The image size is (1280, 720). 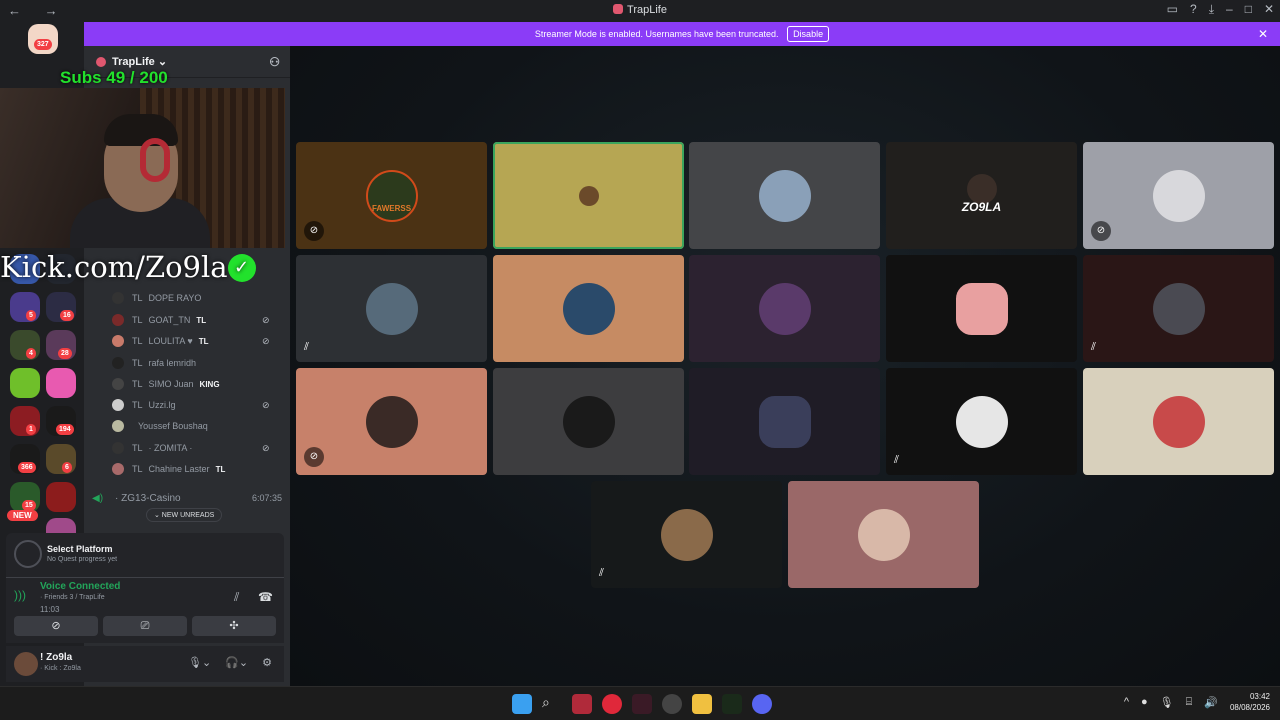 I want to click on activities-icon: ✣, so click(x=234, y=626).